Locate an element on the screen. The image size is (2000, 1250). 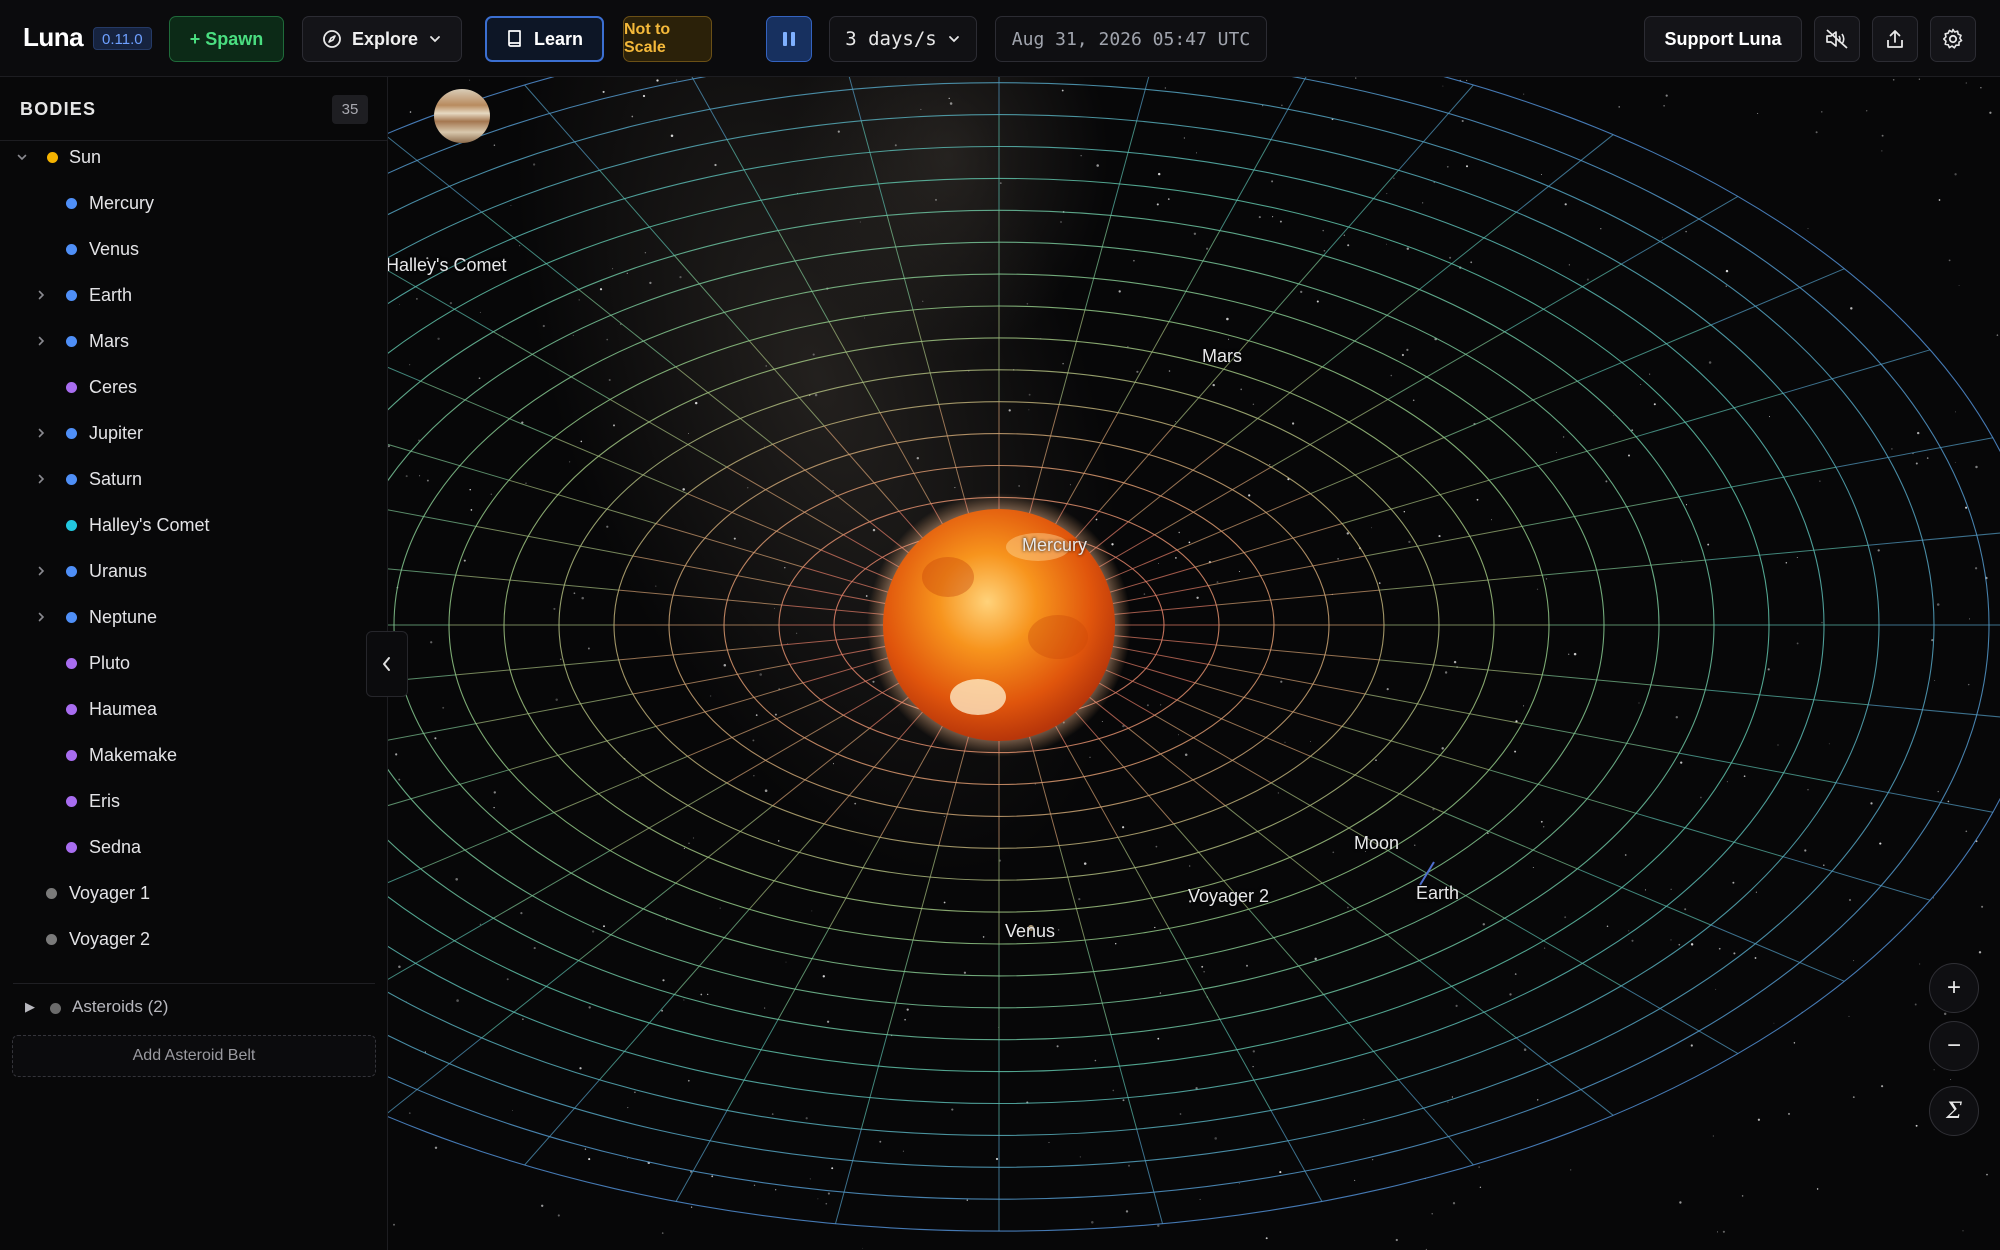
asteroids-label: Asteroids (2) is located at coordinates (120, 1006).